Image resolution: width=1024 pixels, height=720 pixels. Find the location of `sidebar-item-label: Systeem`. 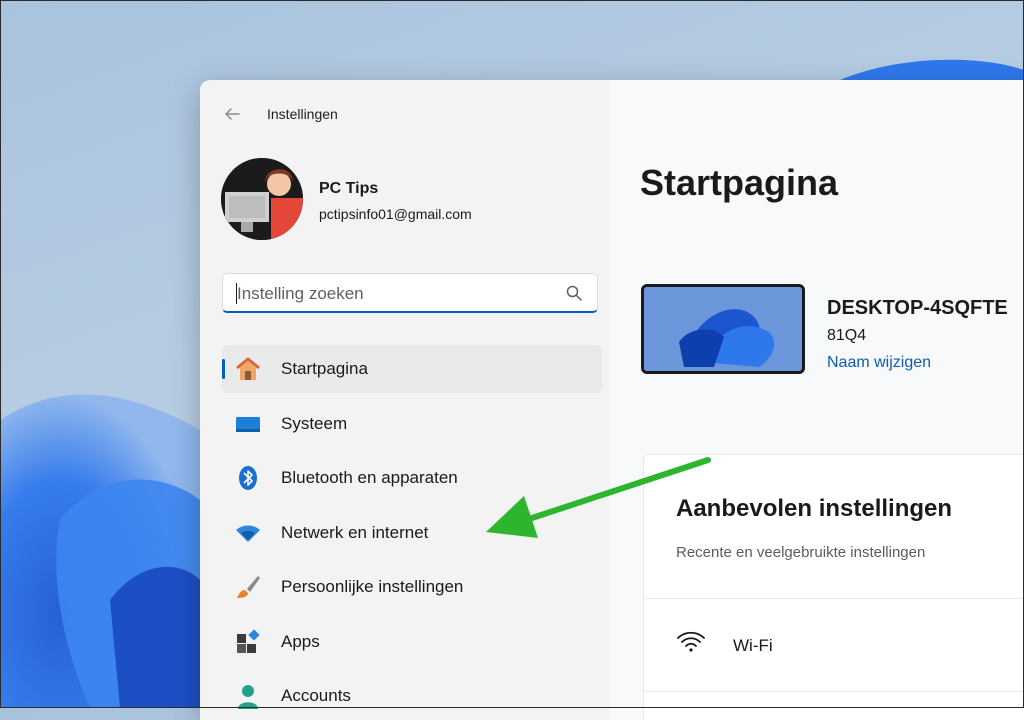

sidebar-item-label: Systeem is located at coordinates (314, 423).